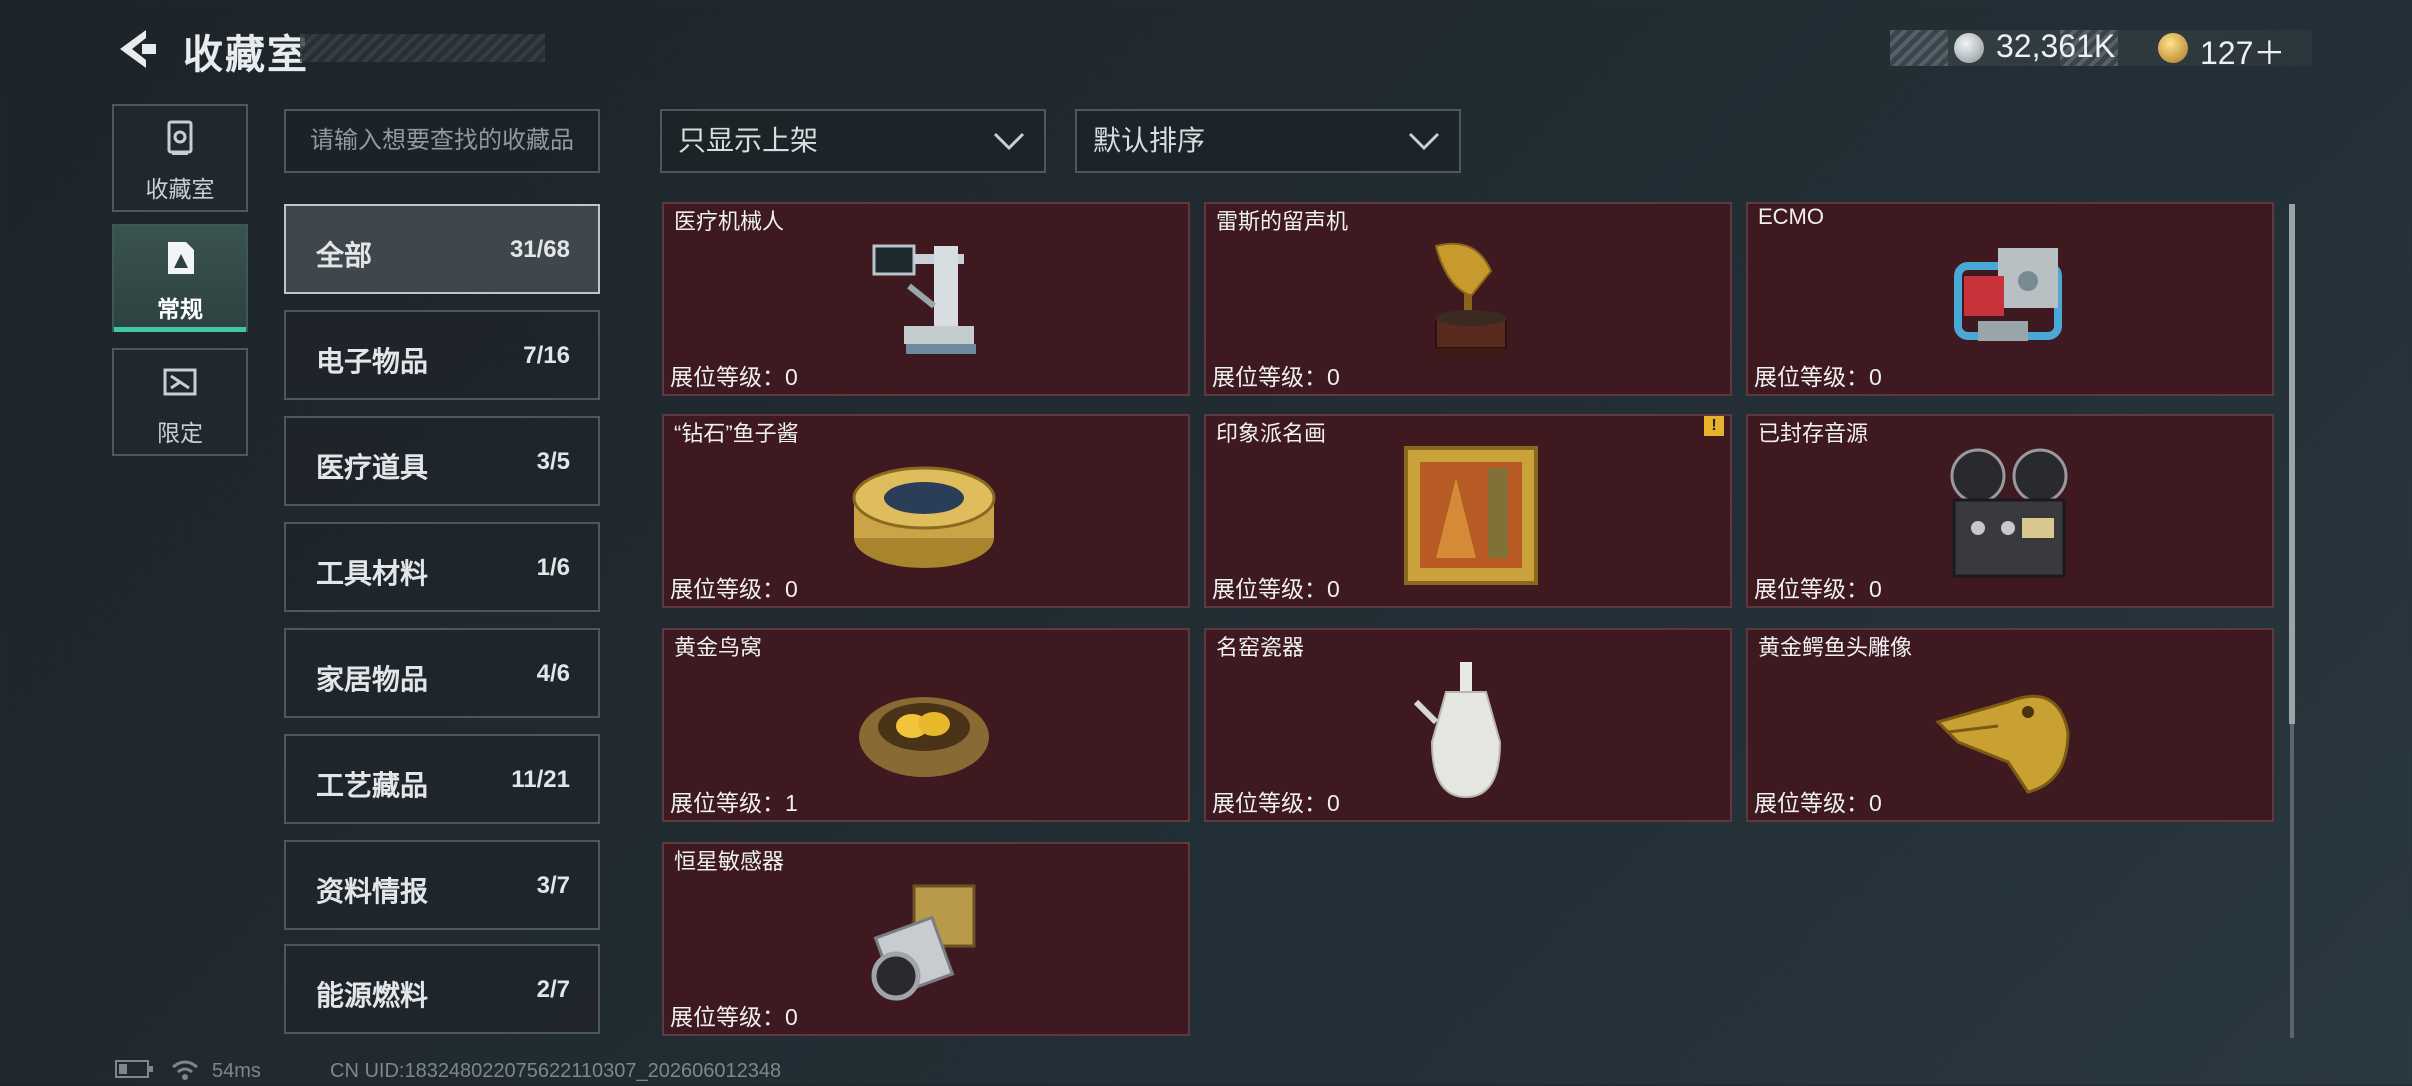  I want to click on chevron-down-icon, so click(1424, 141).